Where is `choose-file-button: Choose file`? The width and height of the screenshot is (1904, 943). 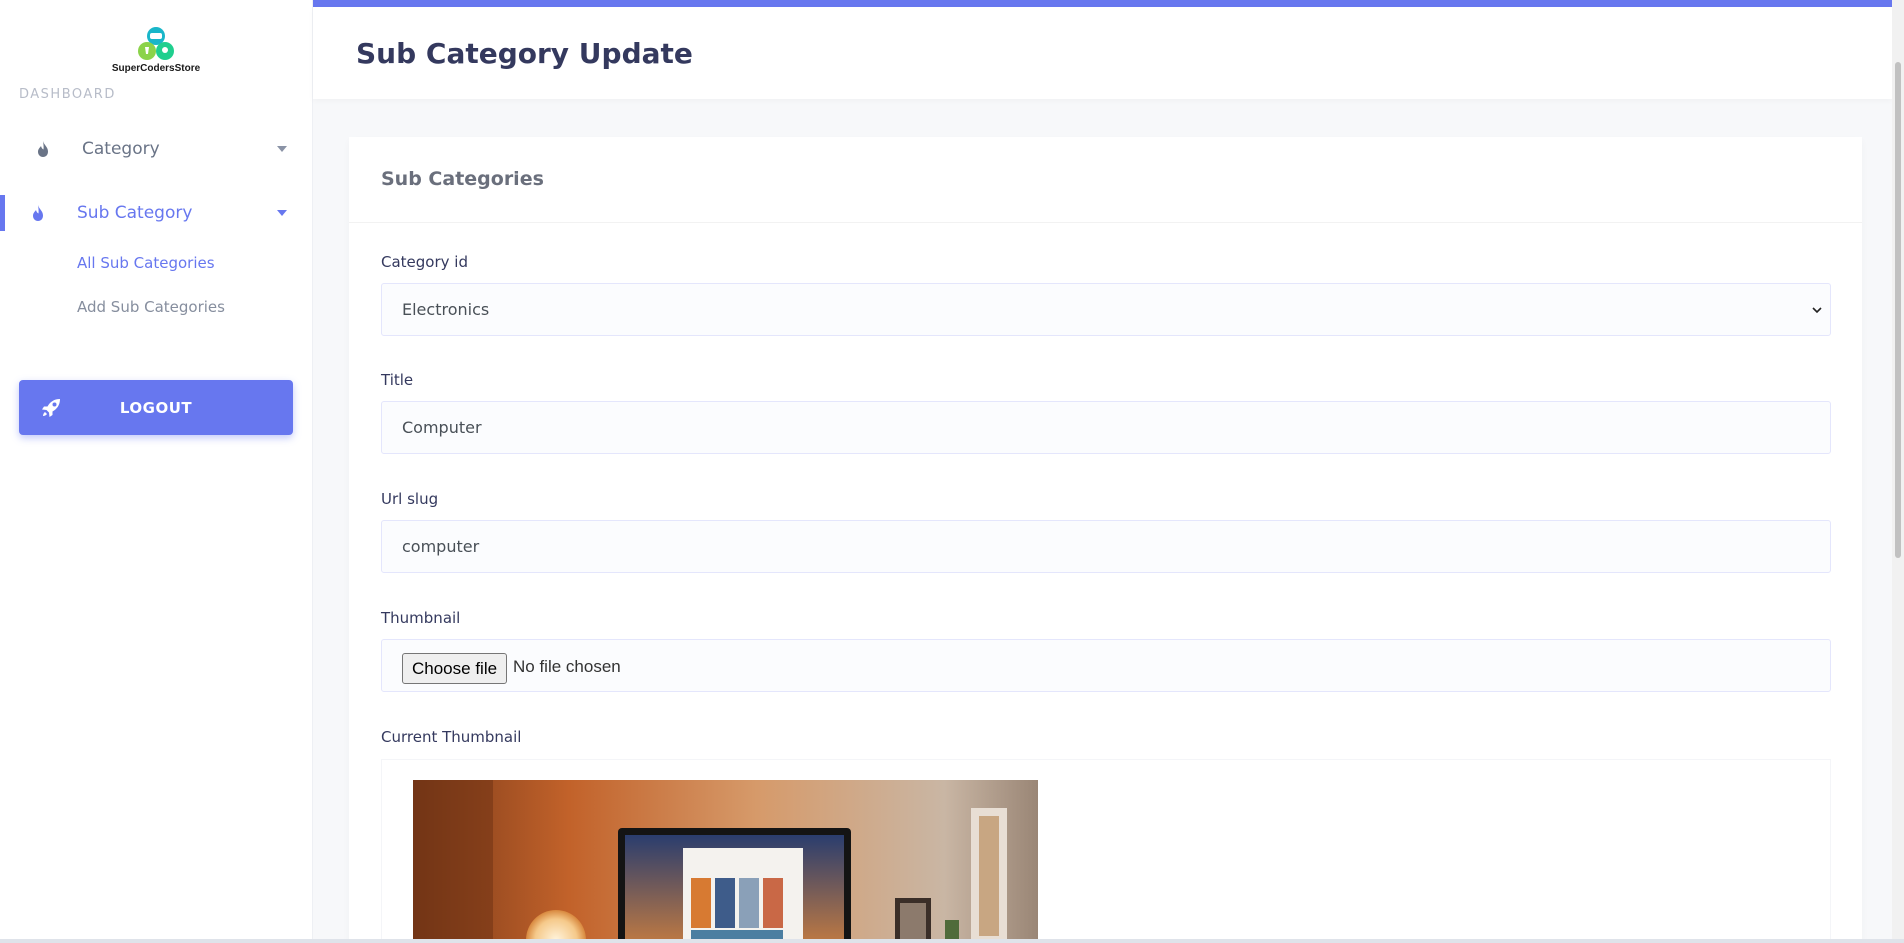 choose-file-button: Choose file is located at coordinates (455, 668).